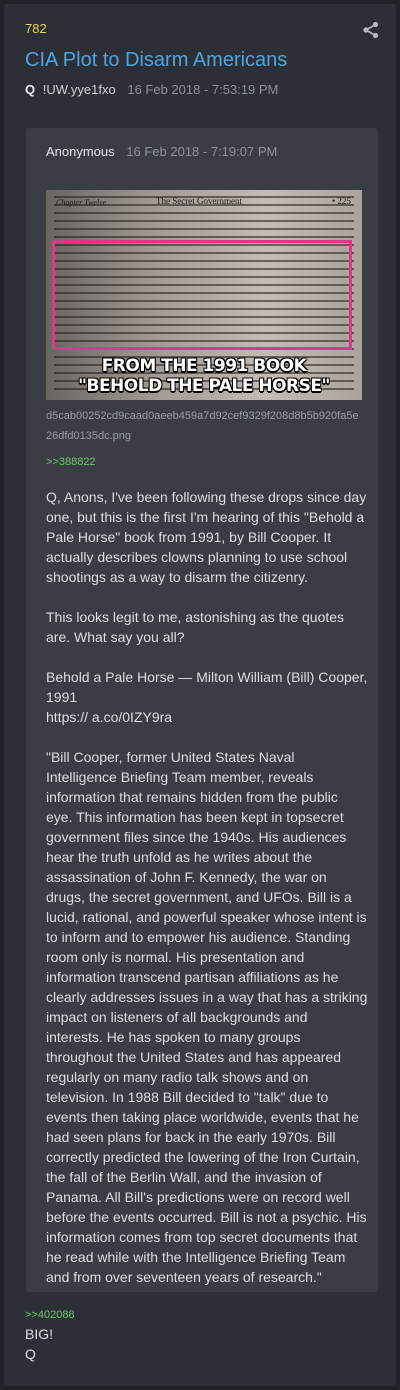 The width and height of the screenshot is (400, 1390). I want to click on quoted-date: 16 Feb 2018 - 7:19:07 PM, so click(202, 151).